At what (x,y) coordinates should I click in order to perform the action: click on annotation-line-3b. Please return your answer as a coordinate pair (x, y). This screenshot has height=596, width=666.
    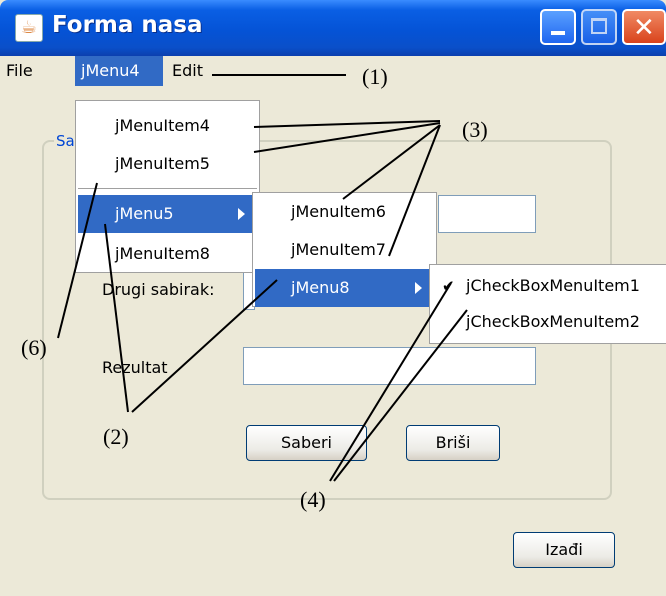
    Looking at the image, I should click on (347, 137).